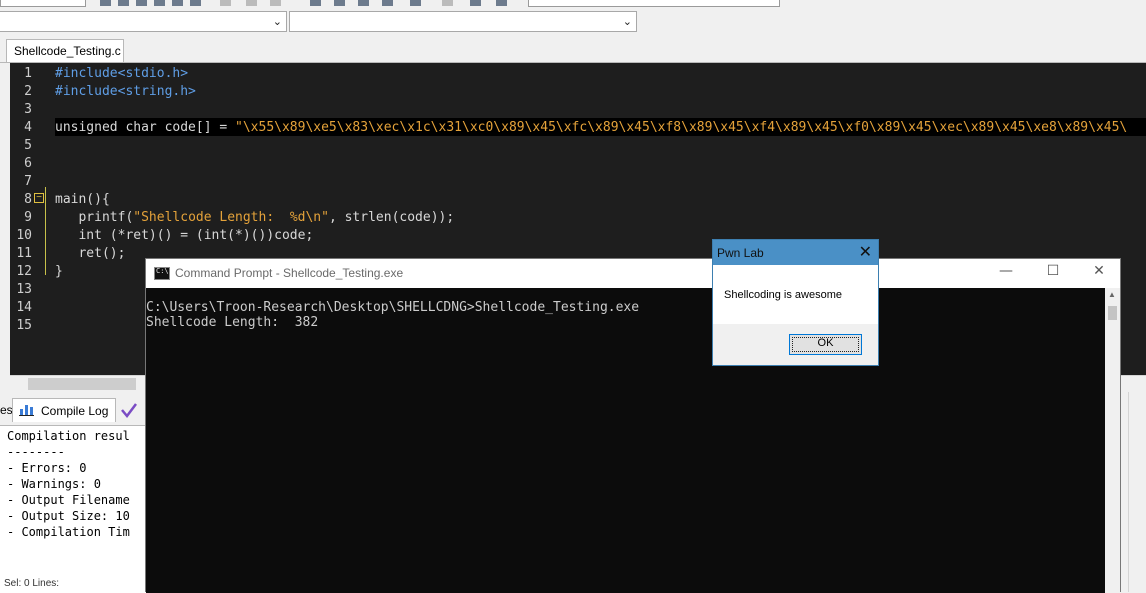 The height and width of the screenshot is (593, 1146). Describe the element at coordinates (129, 410) in the screenshot. I see `debug-check-icon` at that location.